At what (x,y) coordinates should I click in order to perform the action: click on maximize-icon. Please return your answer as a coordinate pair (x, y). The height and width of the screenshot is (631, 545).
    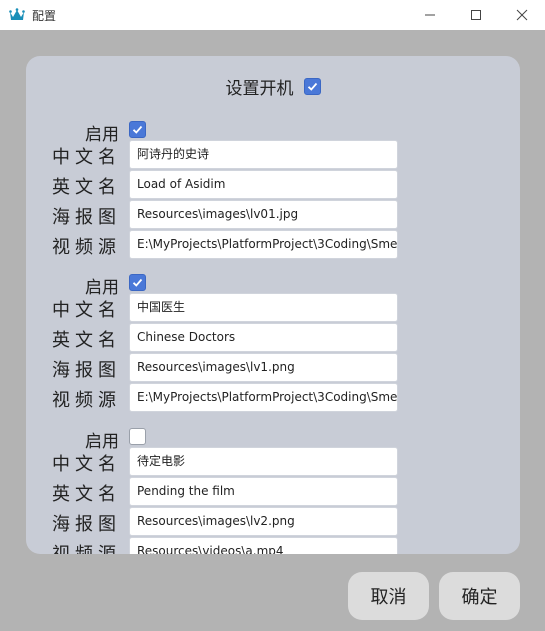
    Looking at the image, I should click on (476, 15).